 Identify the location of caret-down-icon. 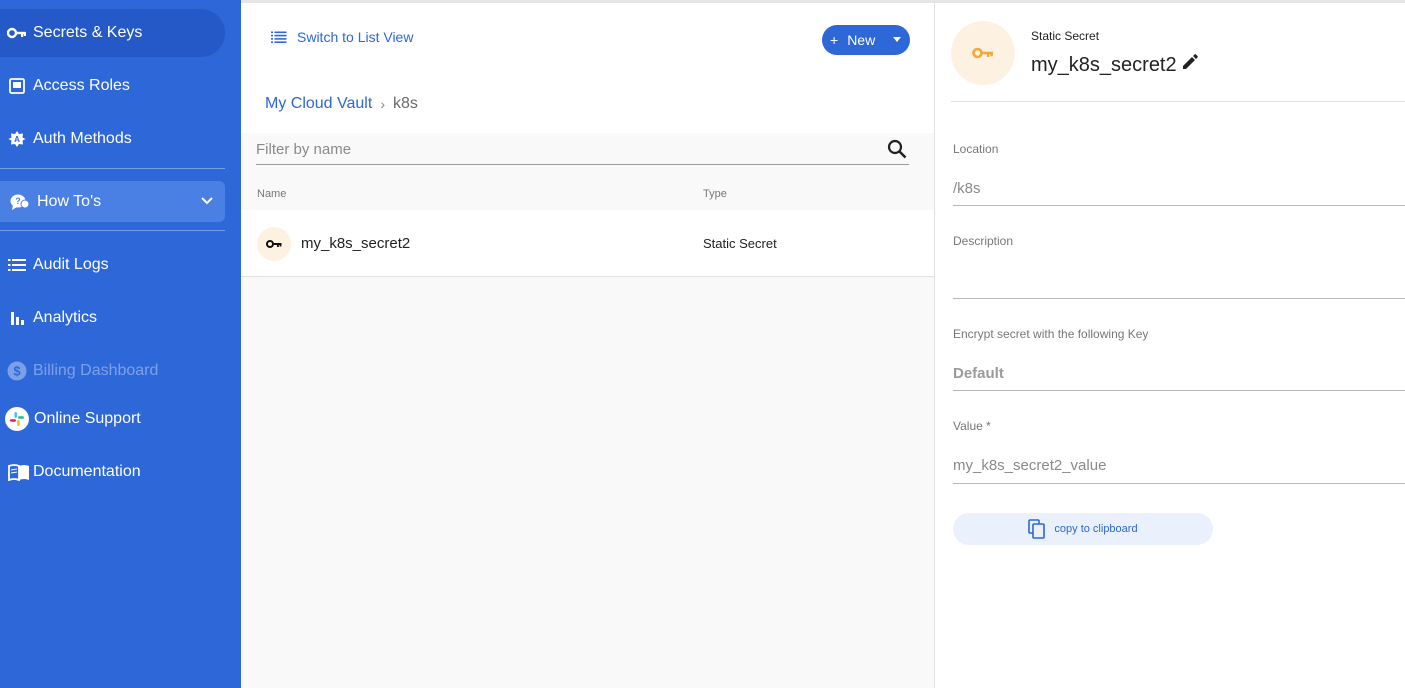
(897, 39).